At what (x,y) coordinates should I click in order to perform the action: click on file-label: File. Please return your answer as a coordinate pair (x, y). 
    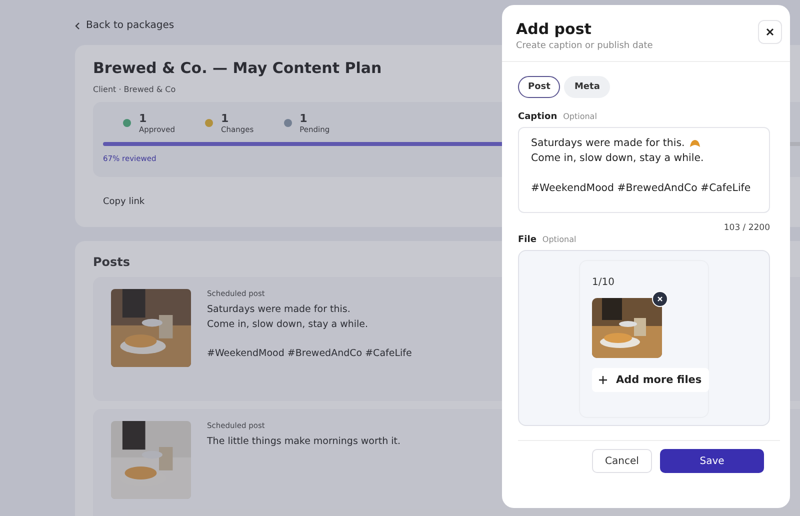
    Looking at the image, I should click on (527, 240).